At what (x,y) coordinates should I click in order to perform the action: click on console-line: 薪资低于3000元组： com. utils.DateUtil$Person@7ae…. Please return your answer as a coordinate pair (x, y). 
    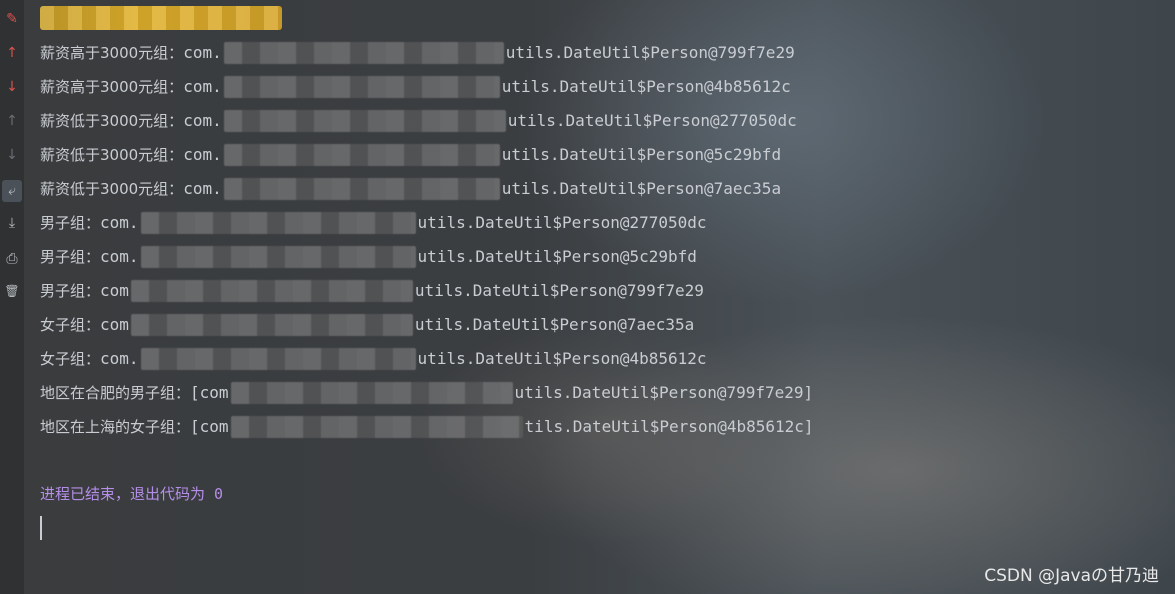
    Looking at the image, I should click on (427, 189).